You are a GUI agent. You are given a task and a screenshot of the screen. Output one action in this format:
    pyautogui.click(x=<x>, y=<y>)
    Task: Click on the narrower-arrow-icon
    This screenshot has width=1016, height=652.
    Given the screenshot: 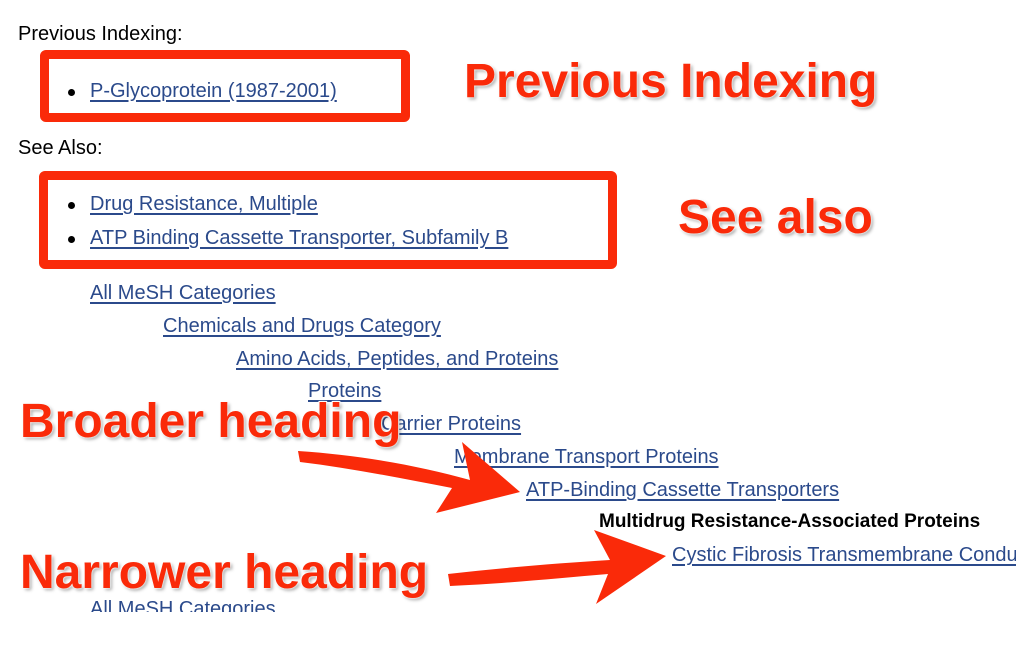 What is the action you would take?
    pyautogui.click(x=557, y=567)
    